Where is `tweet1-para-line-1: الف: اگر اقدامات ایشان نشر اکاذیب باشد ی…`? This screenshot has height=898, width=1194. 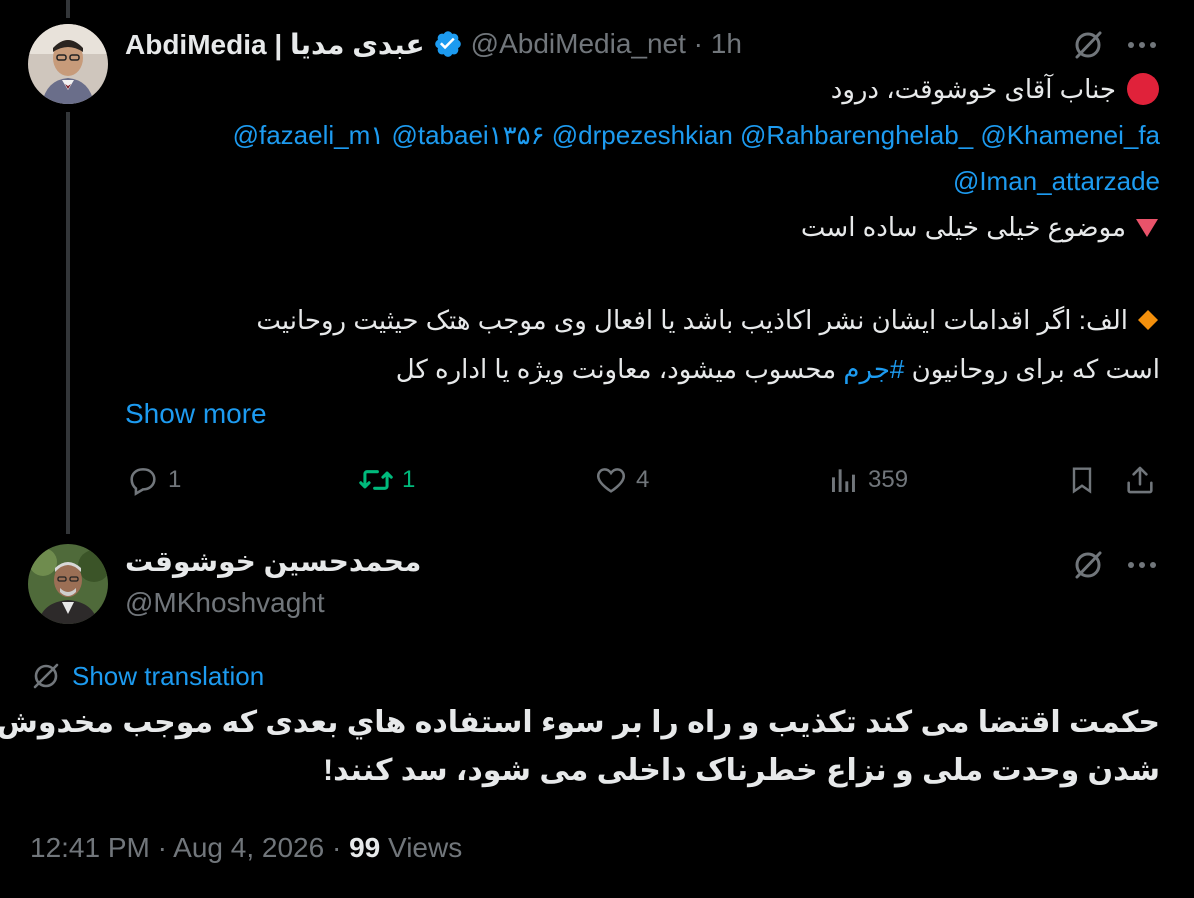 tweet1-para-line-1: الف: اگر اقدامات ایشان نشر اکاذیب باشد ی… is located at coordinates (640, 320).